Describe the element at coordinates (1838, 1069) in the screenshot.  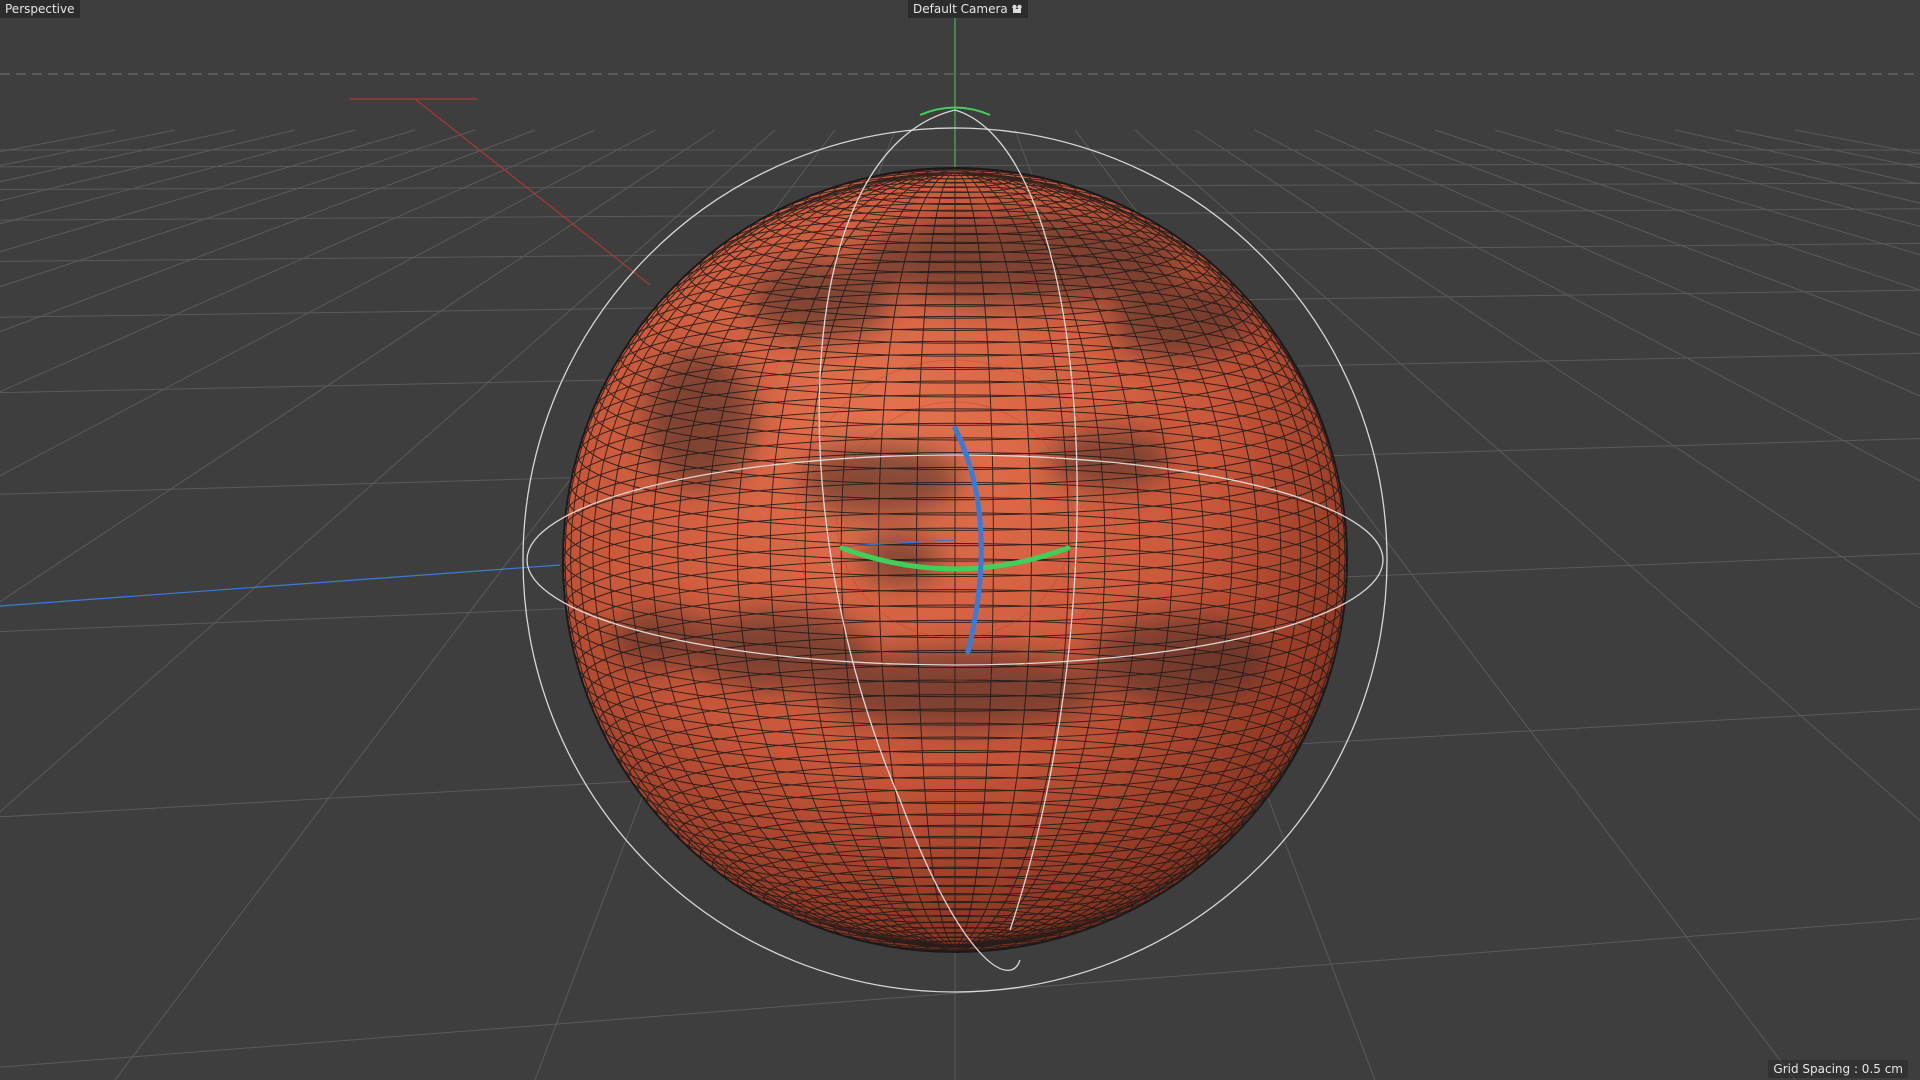
I see `grid-spacing-readout: Grid Spacing : 0.5 cm` at that location.